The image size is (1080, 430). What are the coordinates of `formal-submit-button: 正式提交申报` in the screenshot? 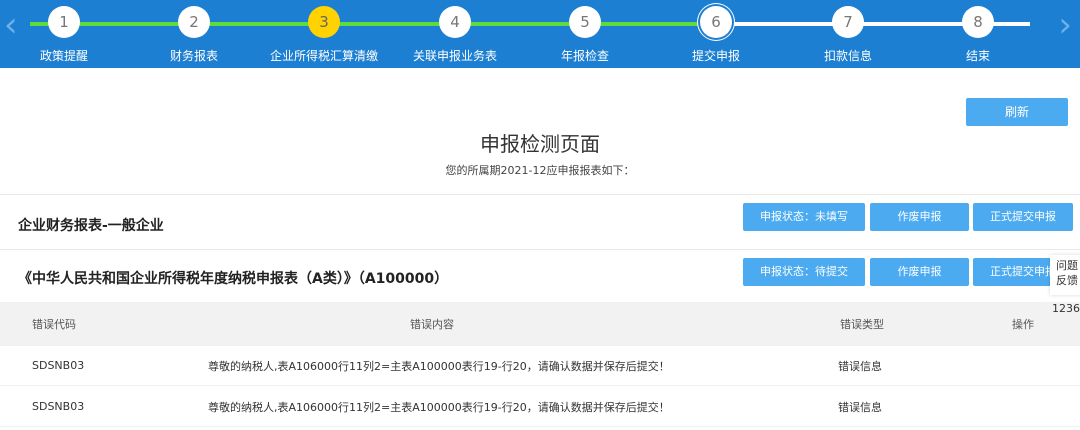 It's located at (1023, 217).